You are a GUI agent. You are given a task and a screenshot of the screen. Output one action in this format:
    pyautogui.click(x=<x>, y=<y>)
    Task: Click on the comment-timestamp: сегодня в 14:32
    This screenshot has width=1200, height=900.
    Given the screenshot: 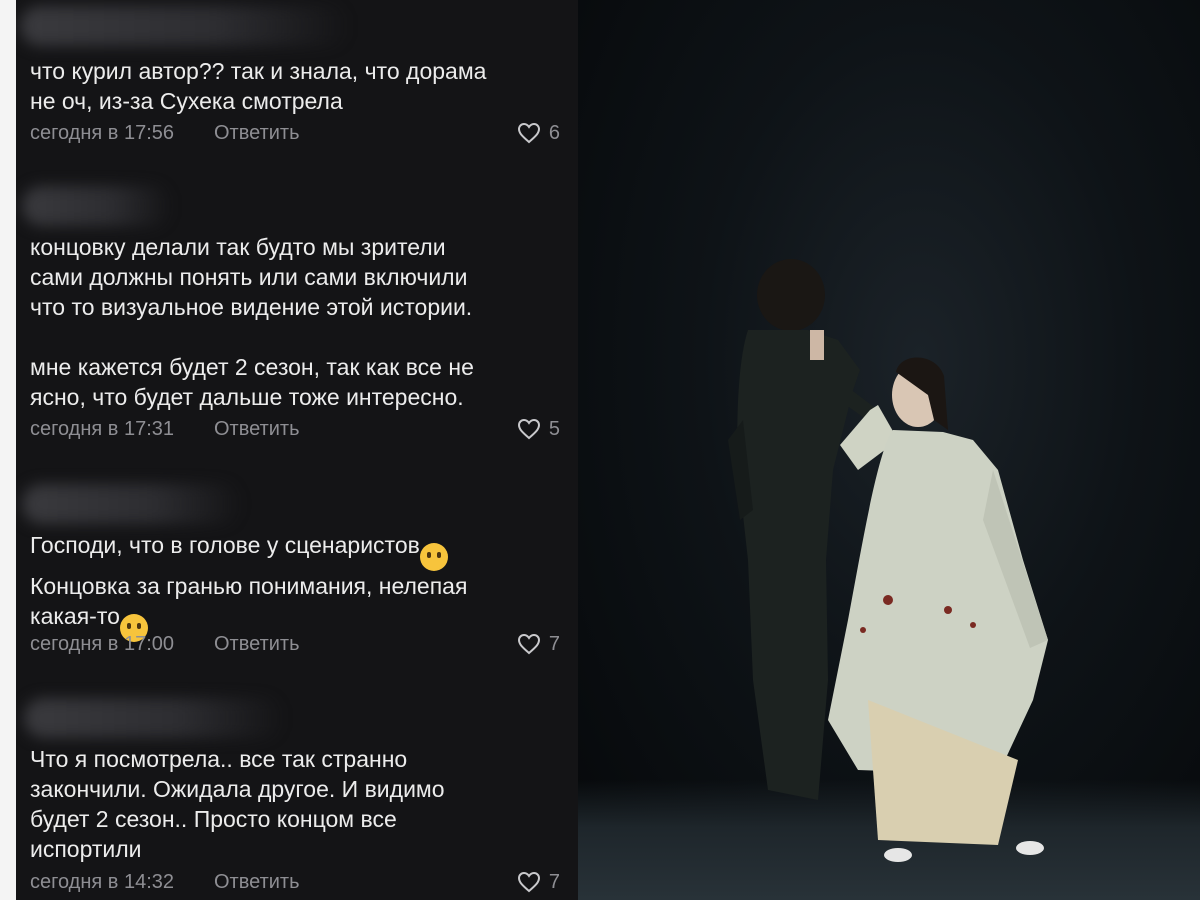 What is the action you would take?
    pyautogui.click(x=102, y=882)
    